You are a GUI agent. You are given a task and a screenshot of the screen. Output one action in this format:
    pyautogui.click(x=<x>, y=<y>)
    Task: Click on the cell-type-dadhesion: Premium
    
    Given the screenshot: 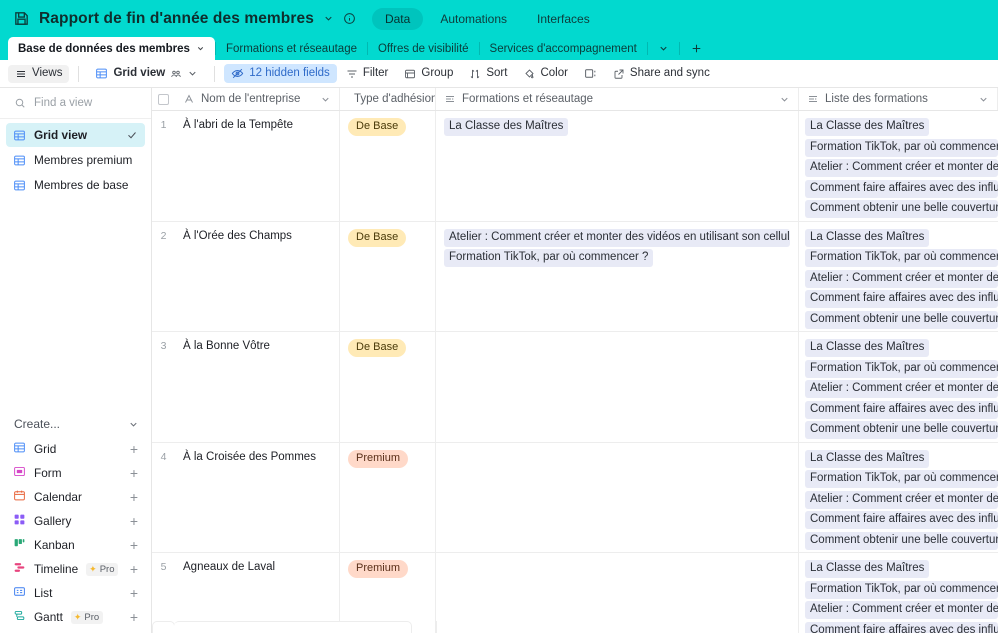 What is the action you would take?
    pyautogui.click(x=388, y=497)
    